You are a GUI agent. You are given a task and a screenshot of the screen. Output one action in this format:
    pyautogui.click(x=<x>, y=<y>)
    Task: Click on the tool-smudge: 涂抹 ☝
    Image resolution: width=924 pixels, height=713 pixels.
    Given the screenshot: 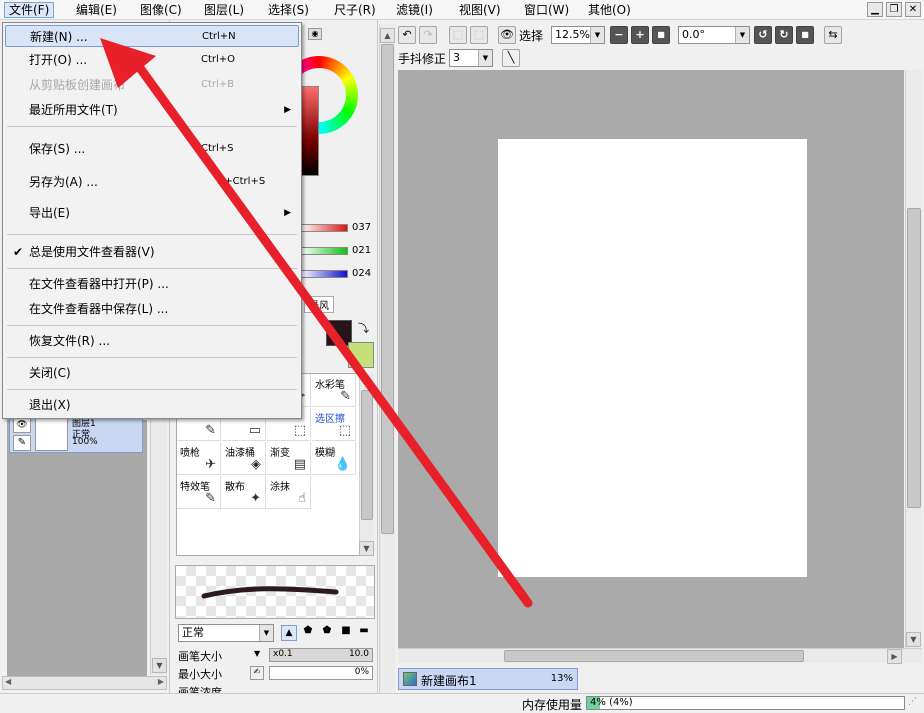 What is the action you would take?
    pyautogui.click(x=289, y=492)
    